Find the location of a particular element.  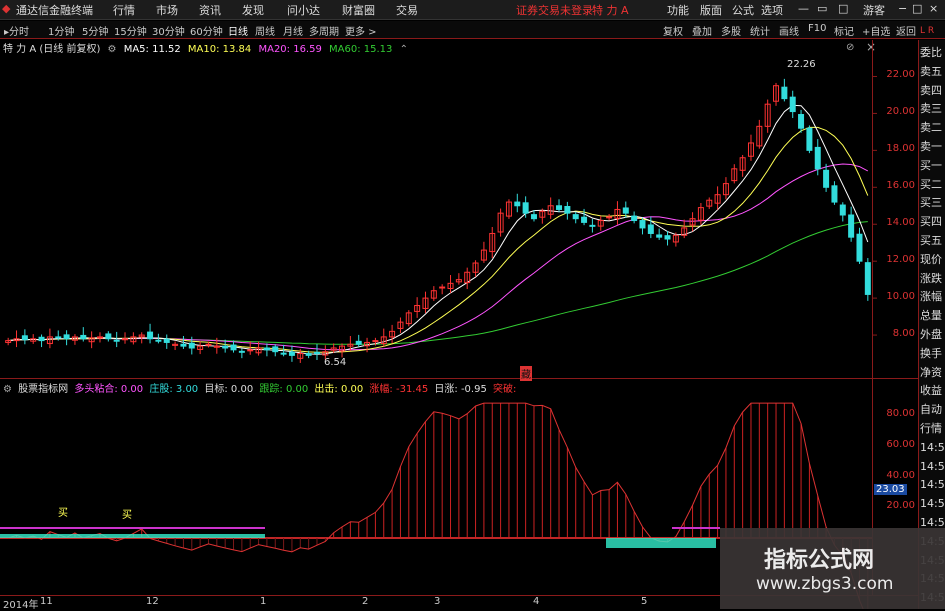

price-tick-label: 12.00 is located at coordinates (900, 260).